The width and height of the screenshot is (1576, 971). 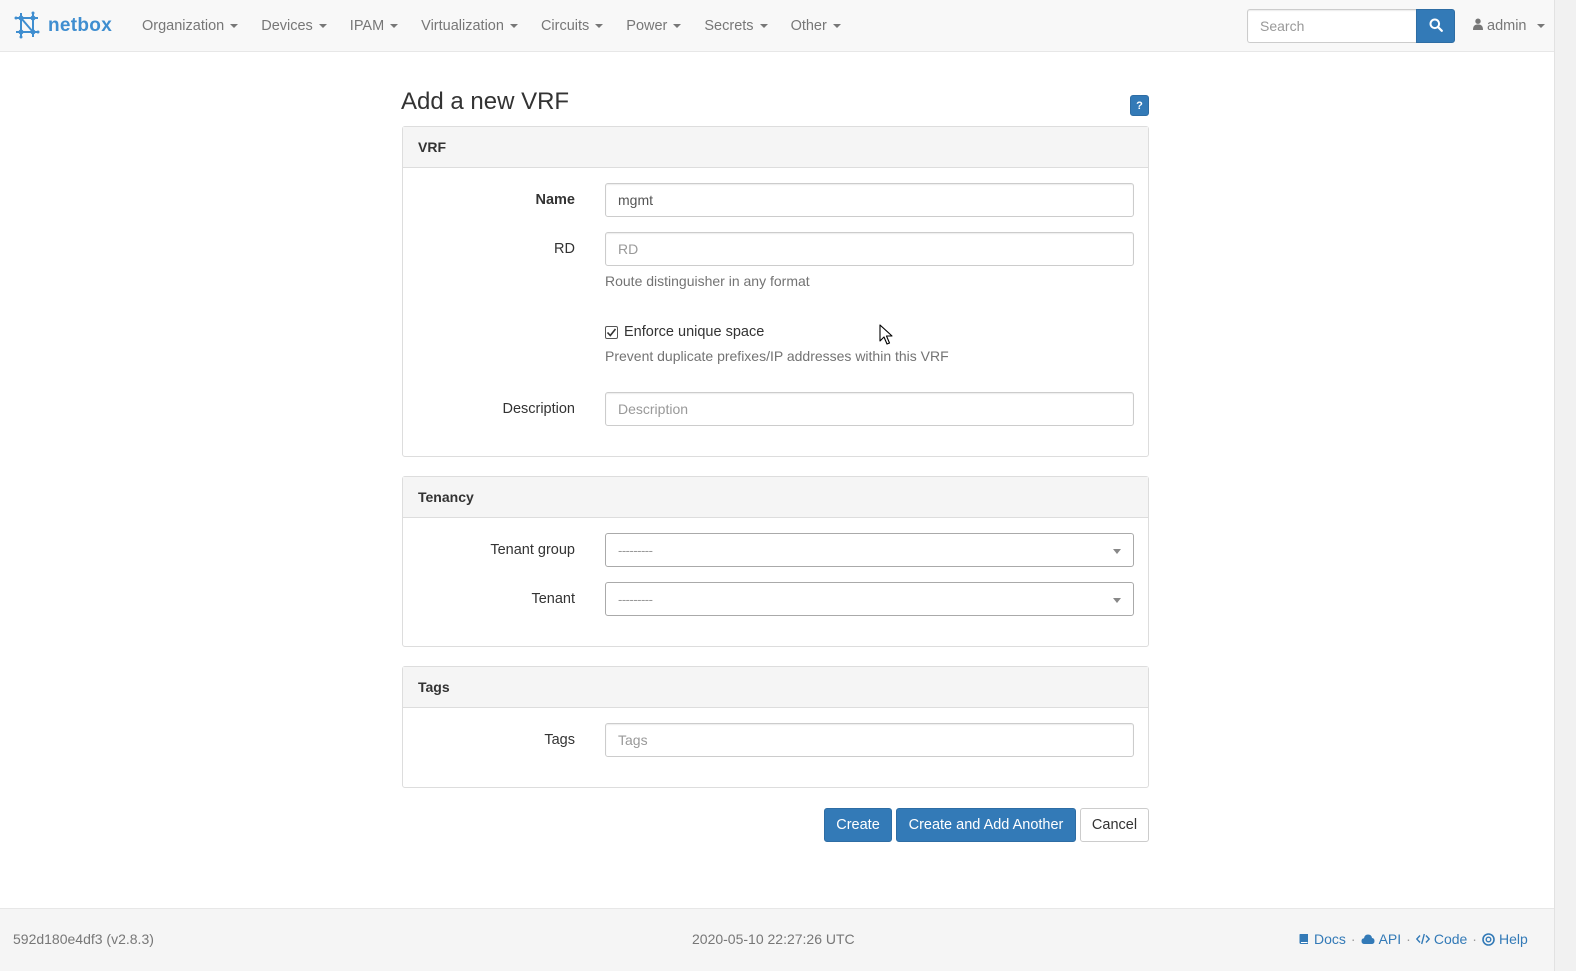 I want to click on footer-links: Docs · API · Code · Help, so click(x=1413, y=939).